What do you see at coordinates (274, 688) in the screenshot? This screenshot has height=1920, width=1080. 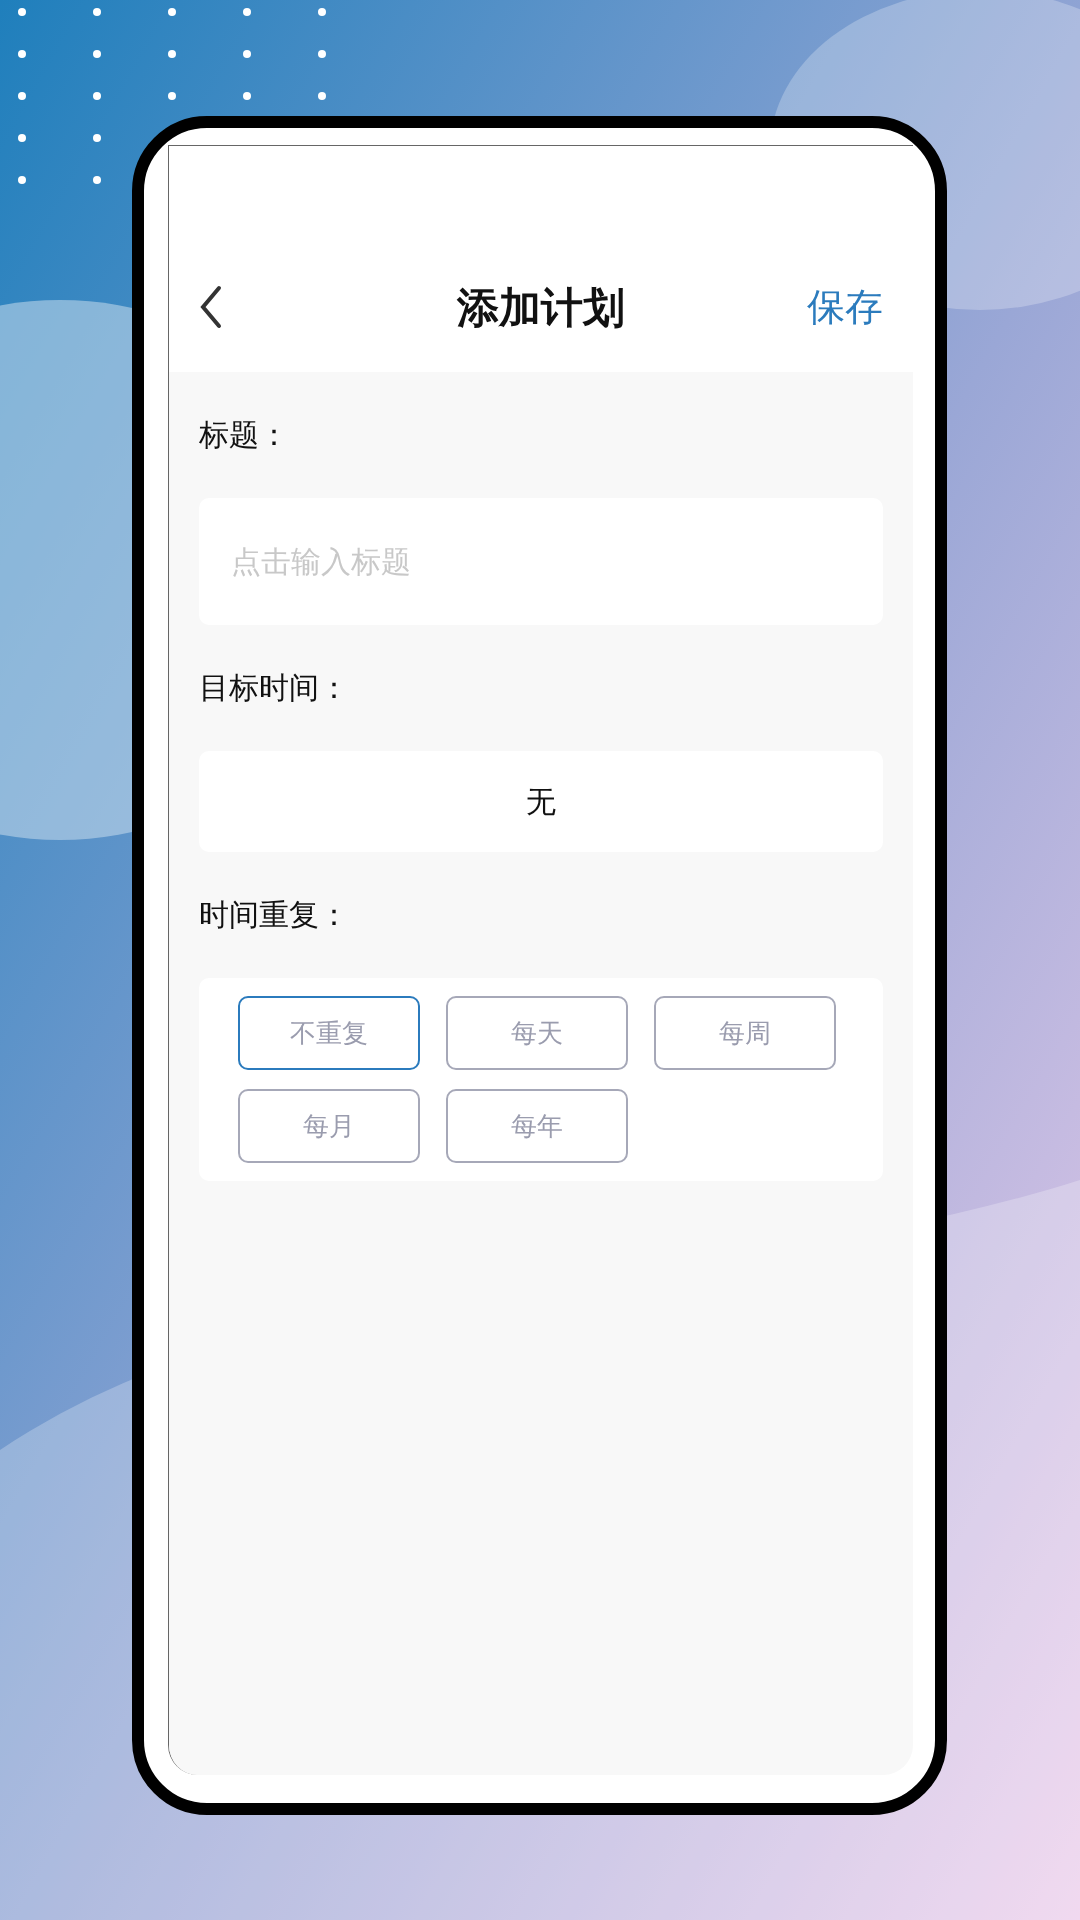 I see `field-label: 目标时间：` at bounding box center [274, 688].